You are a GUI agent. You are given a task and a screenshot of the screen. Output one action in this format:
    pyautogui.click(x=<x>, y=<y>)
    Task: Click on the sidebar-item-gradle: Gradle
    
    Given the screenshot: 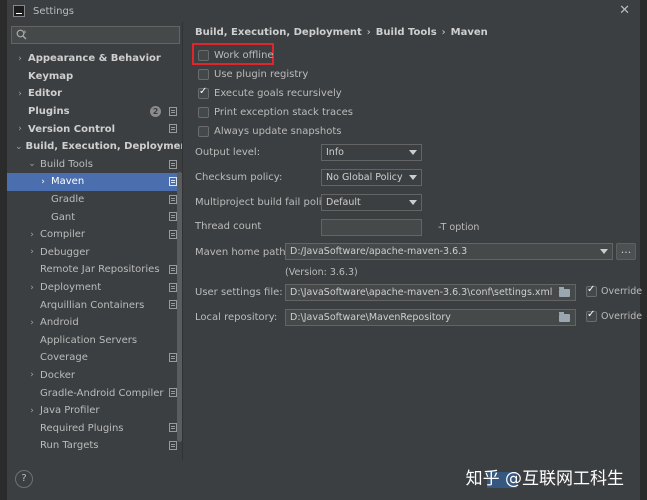 What is the action you would take?
    pyautogui.click(x=94, y=200)
    